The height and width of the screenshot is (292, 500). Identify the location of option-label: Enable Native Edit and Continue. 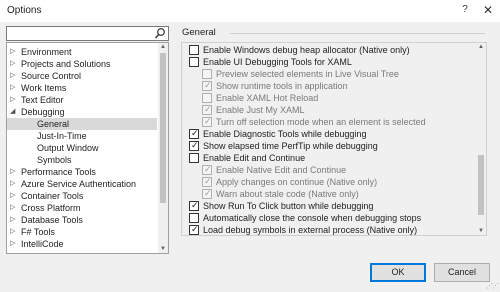
(281, 170).